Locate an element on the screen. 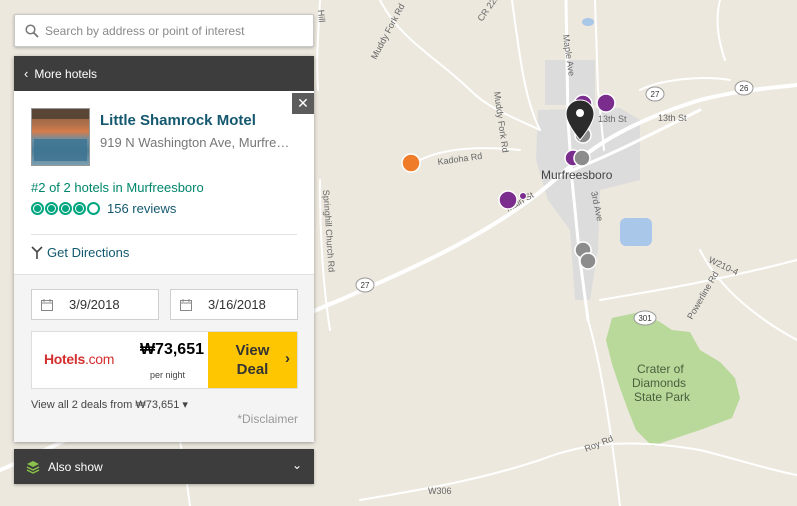 The height and width of the screenshot is (506, 797). park-label-line-3: State Park is located at coordinates (662, 397).